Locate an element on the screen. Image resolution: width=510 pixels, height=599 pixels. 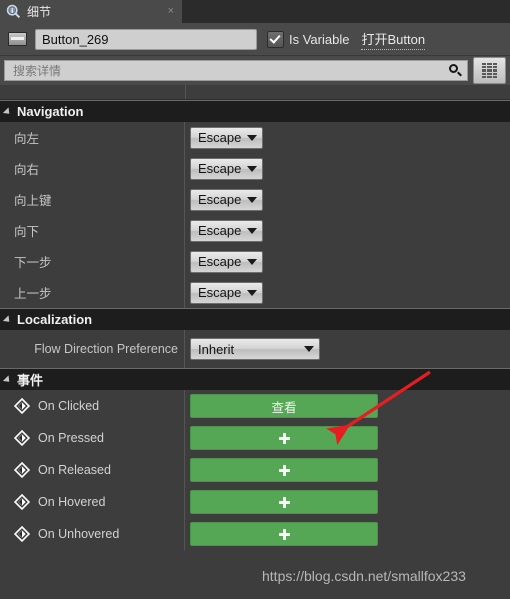
grid-view-button is located at coordinates (489, 70).